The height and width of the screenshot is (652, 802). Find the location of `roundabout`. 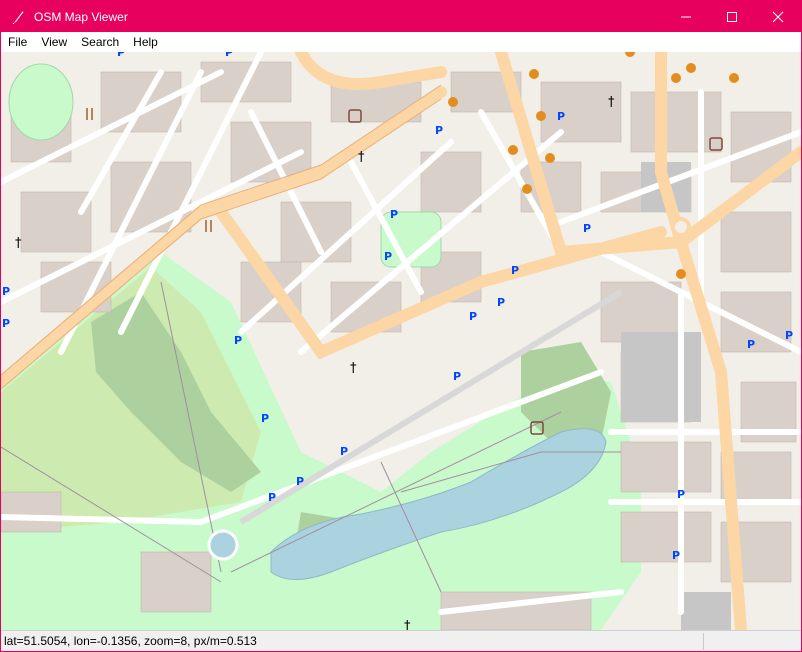

roundabout is located at coordinates (681, 227).